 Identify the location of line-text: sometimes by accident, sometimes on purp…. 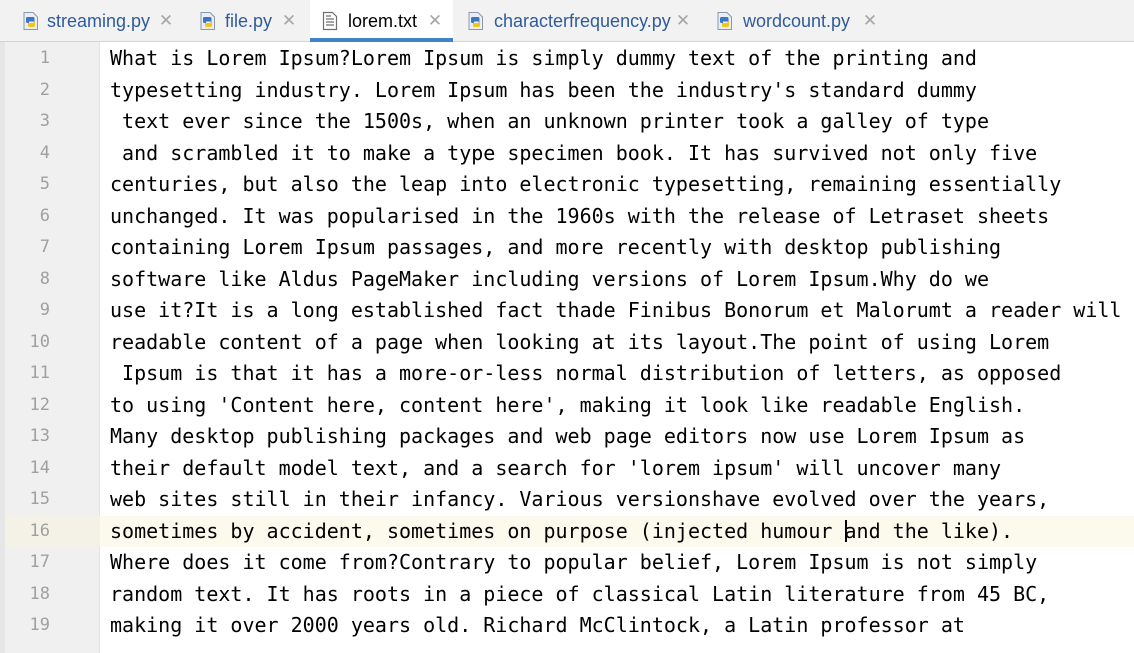
(561, 532).